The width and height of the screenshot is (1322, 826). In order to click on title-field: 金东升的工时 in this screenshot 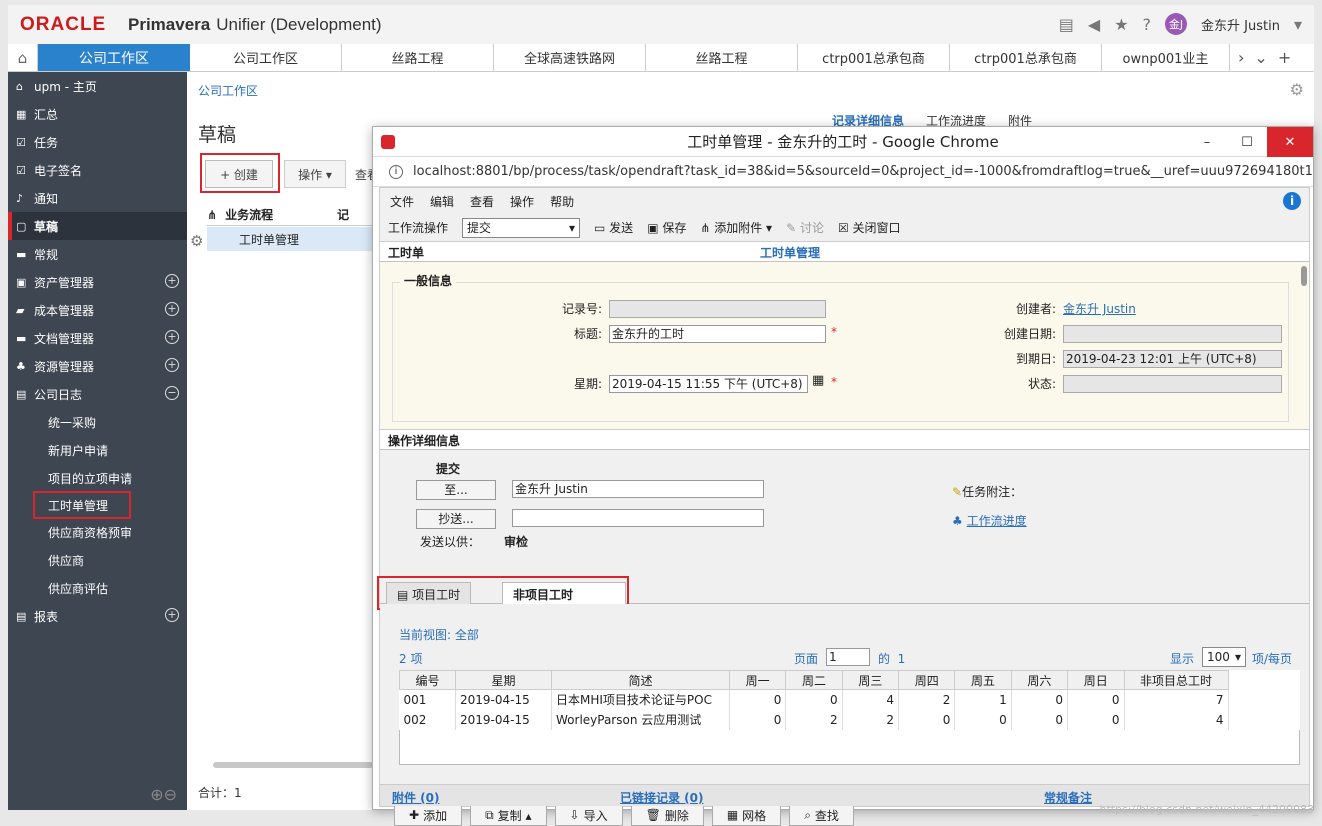, I will do `click(717, 334)`.